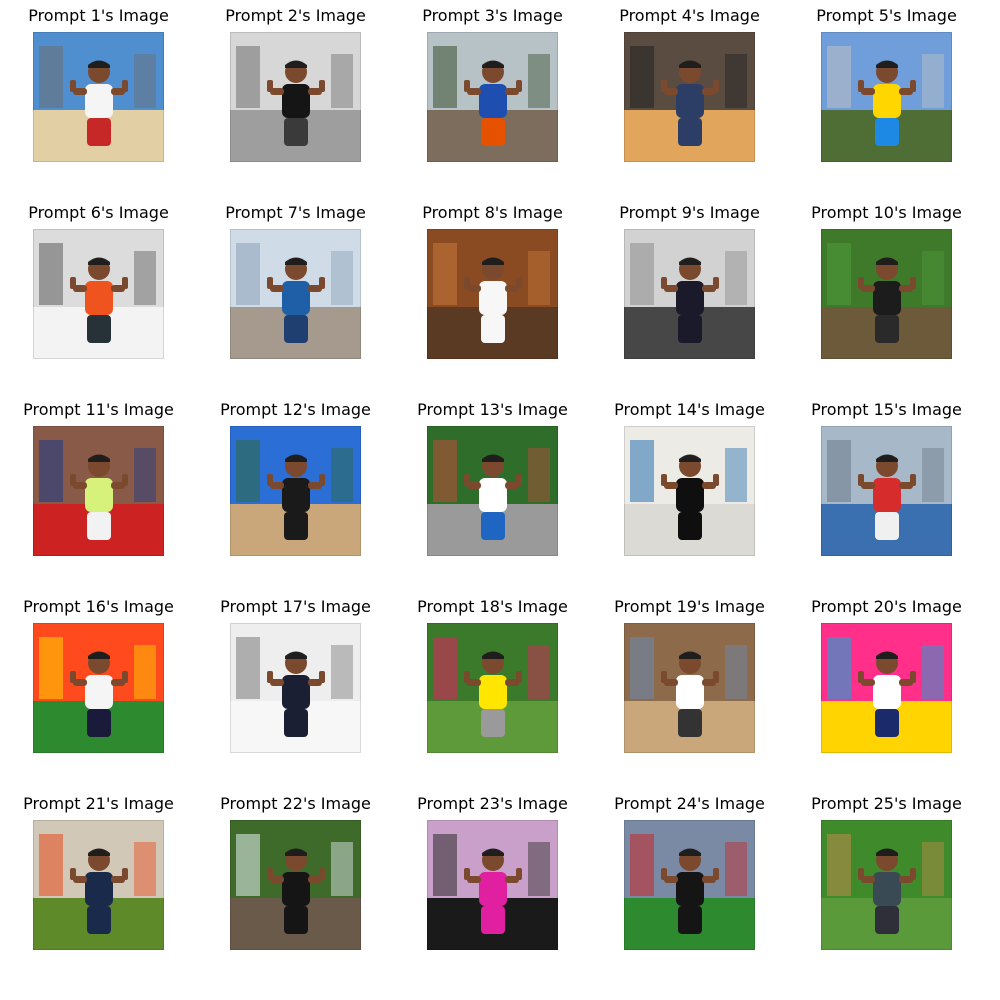 This screenshot has width=1000, height=1000. I want to click on grid-cell: Prompt 1's Image, so click(98, 81).